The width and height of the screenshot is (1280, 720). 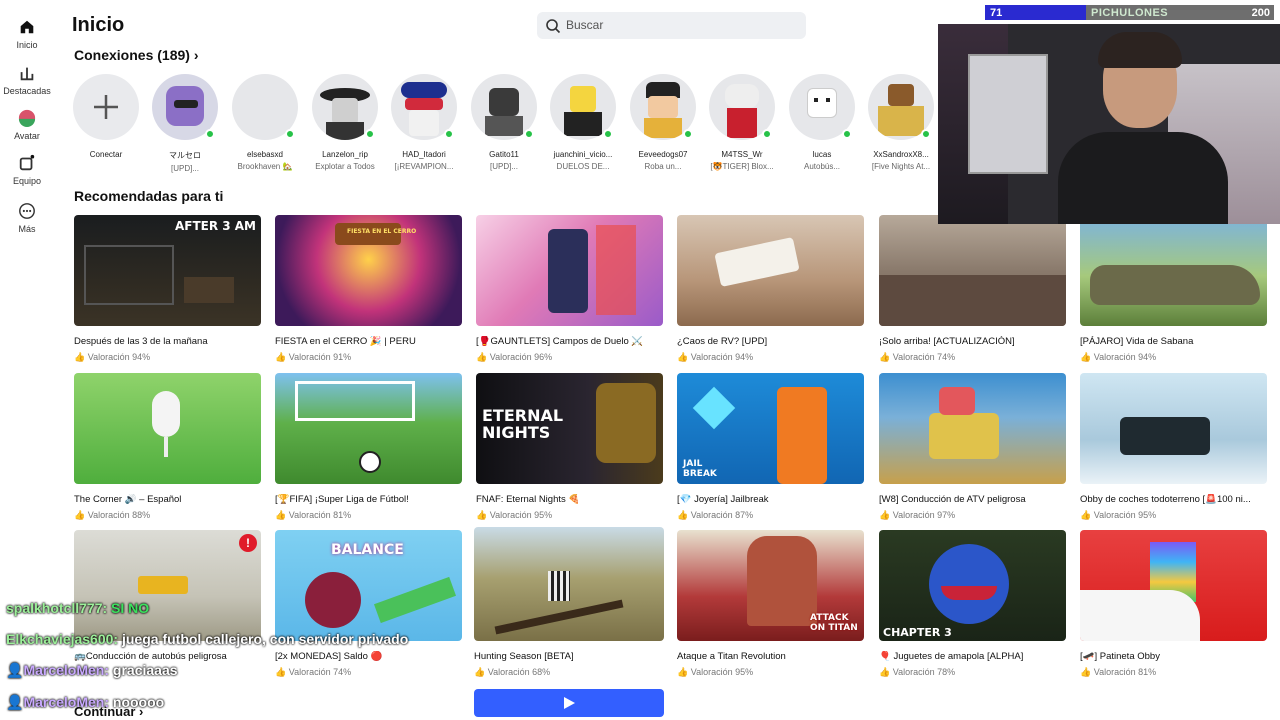 What do you see at coordinates (514, 515) in the screenshot?
I see `game-rating: 👍 Valoración 95%` at bounding box center [514, 515].